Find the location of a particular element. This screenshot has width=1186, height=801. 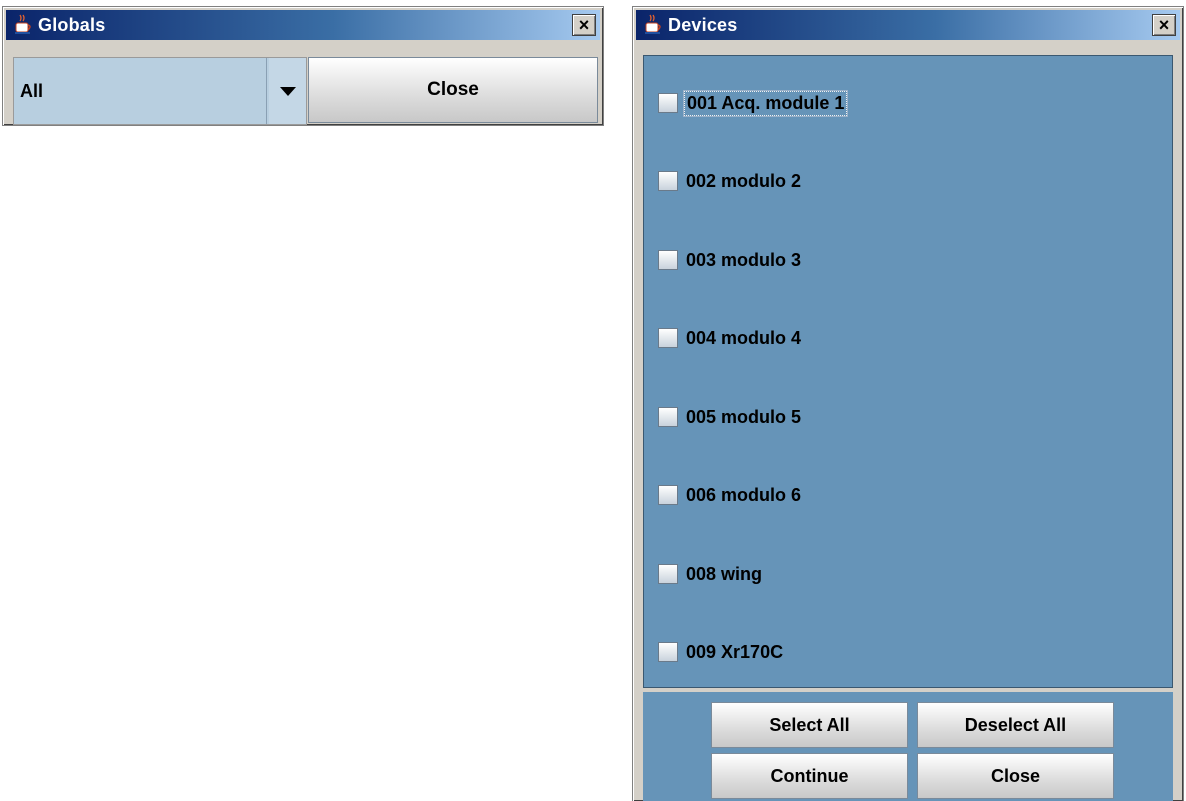

device-label: 008 wing is located at coordinates (724, 574).